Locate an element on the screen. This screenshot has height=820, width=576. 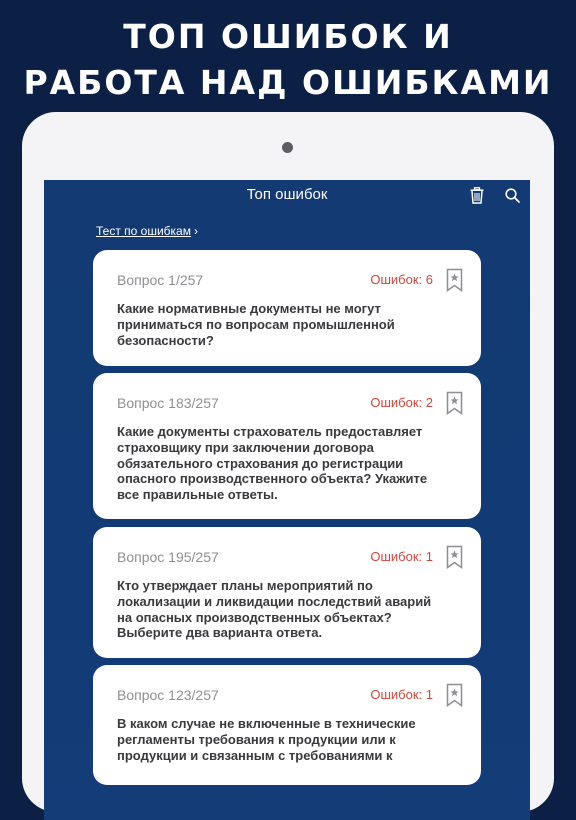
search-icon is located at coordinates (512, 195).